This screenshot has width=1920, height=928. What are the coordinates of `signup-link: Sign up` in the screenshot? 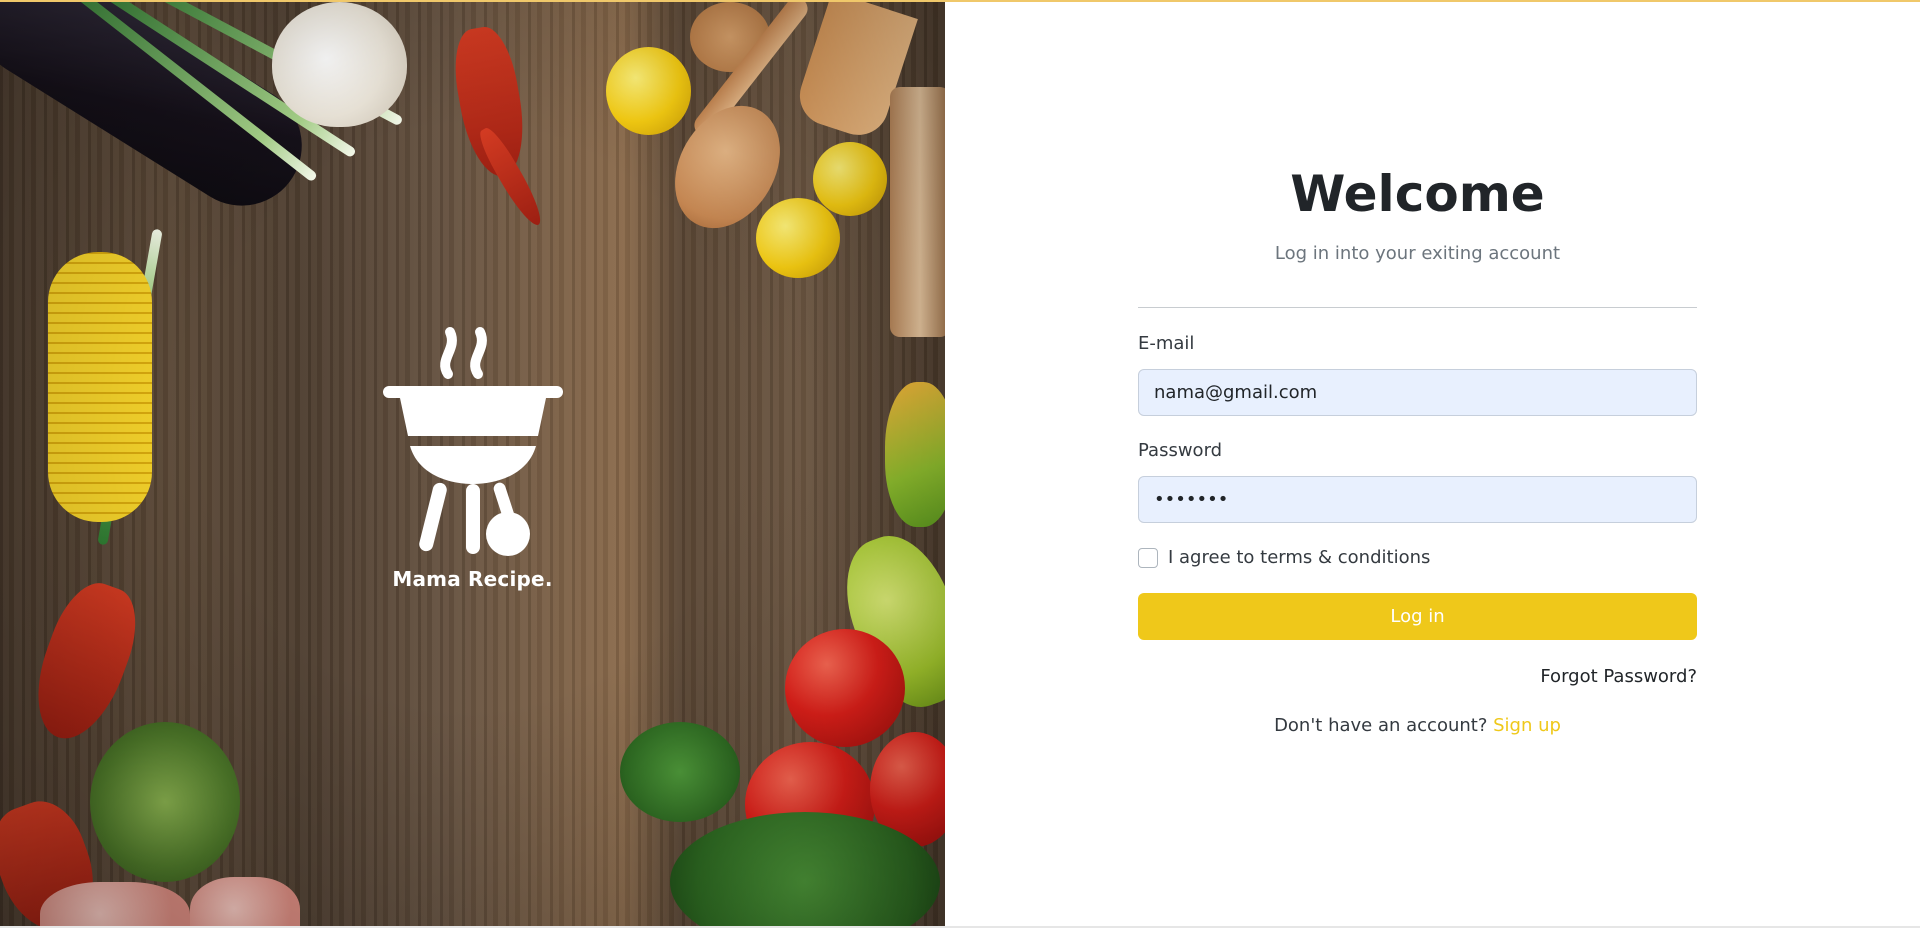 It's located at (1527, 725).